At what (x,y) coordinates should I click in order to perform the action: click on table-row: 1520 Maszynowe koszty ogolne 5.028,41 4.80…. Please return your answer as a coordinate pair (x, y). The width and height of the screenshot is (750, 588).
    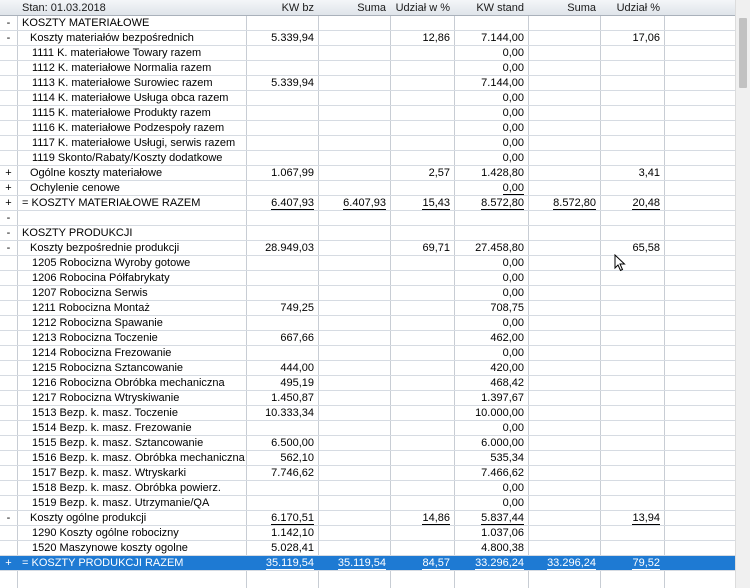
    Looking at the image, I should click on (375, 548).